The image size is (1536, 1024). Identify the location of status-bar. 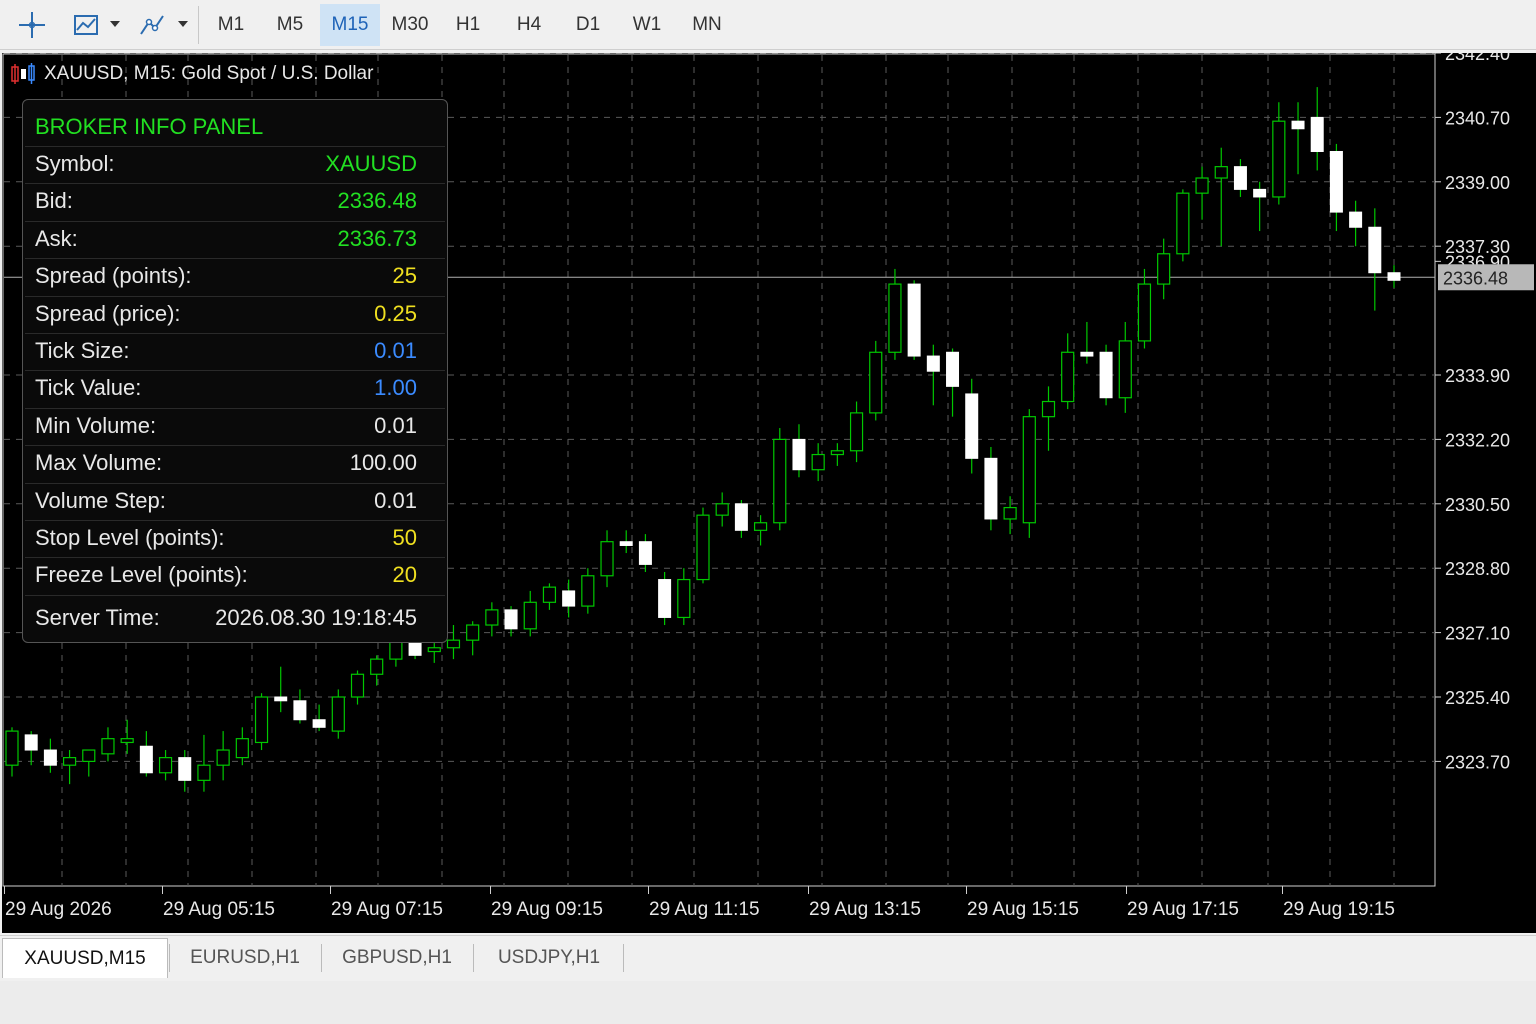
(768, 1002).